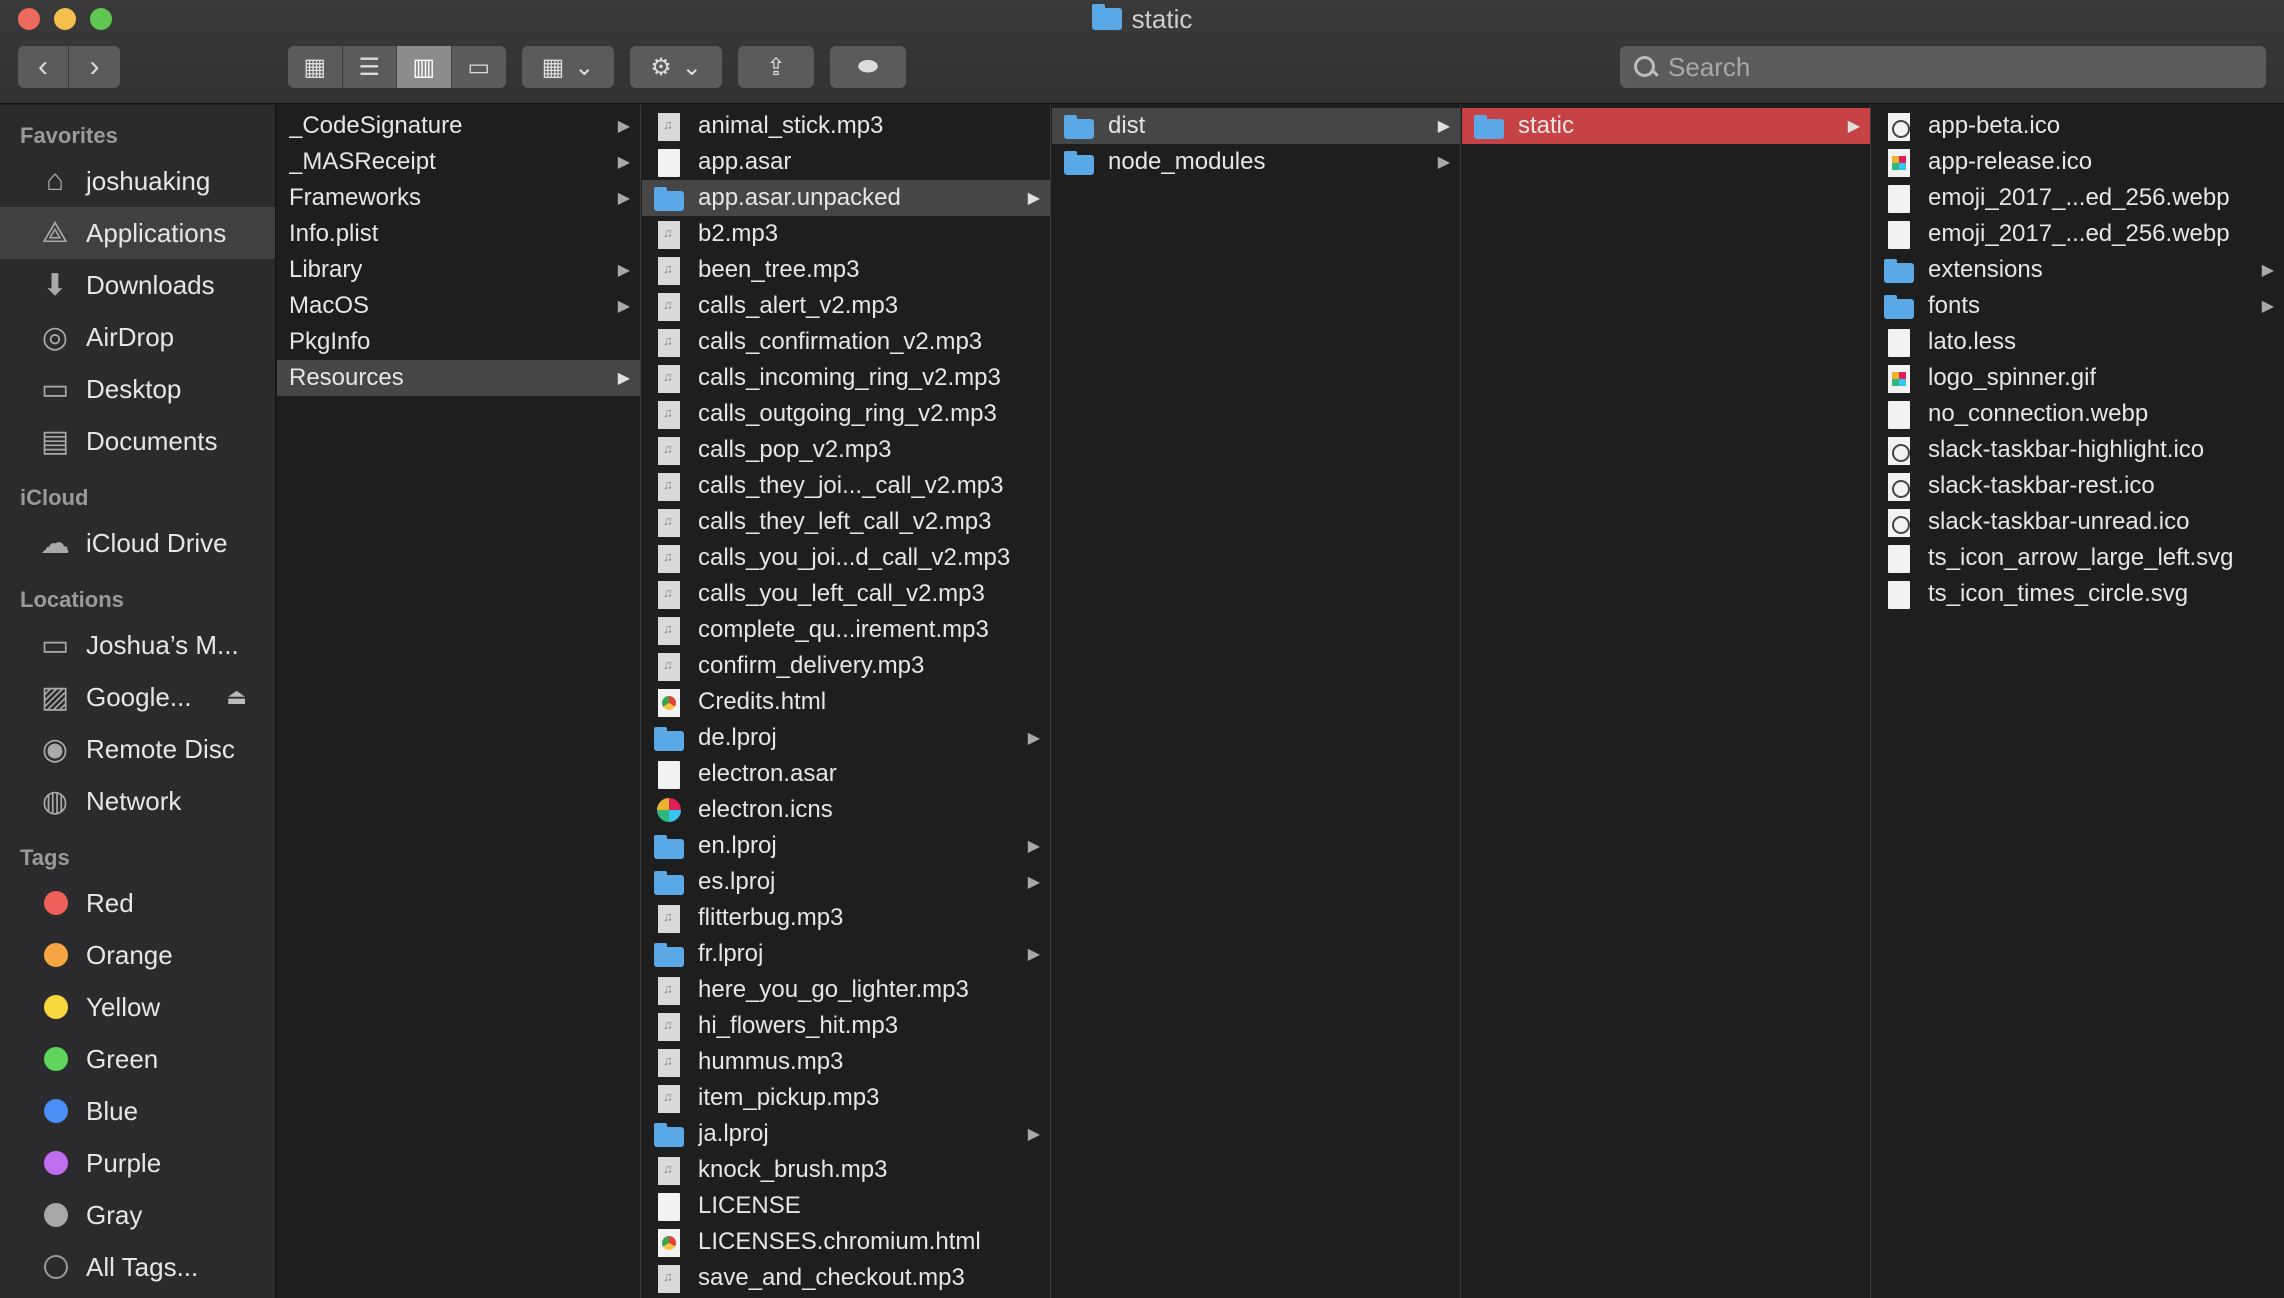 This screenshot has height=1298, width=2284. I want to click on folder-row: node_modules ▶, so click(1256, 162).